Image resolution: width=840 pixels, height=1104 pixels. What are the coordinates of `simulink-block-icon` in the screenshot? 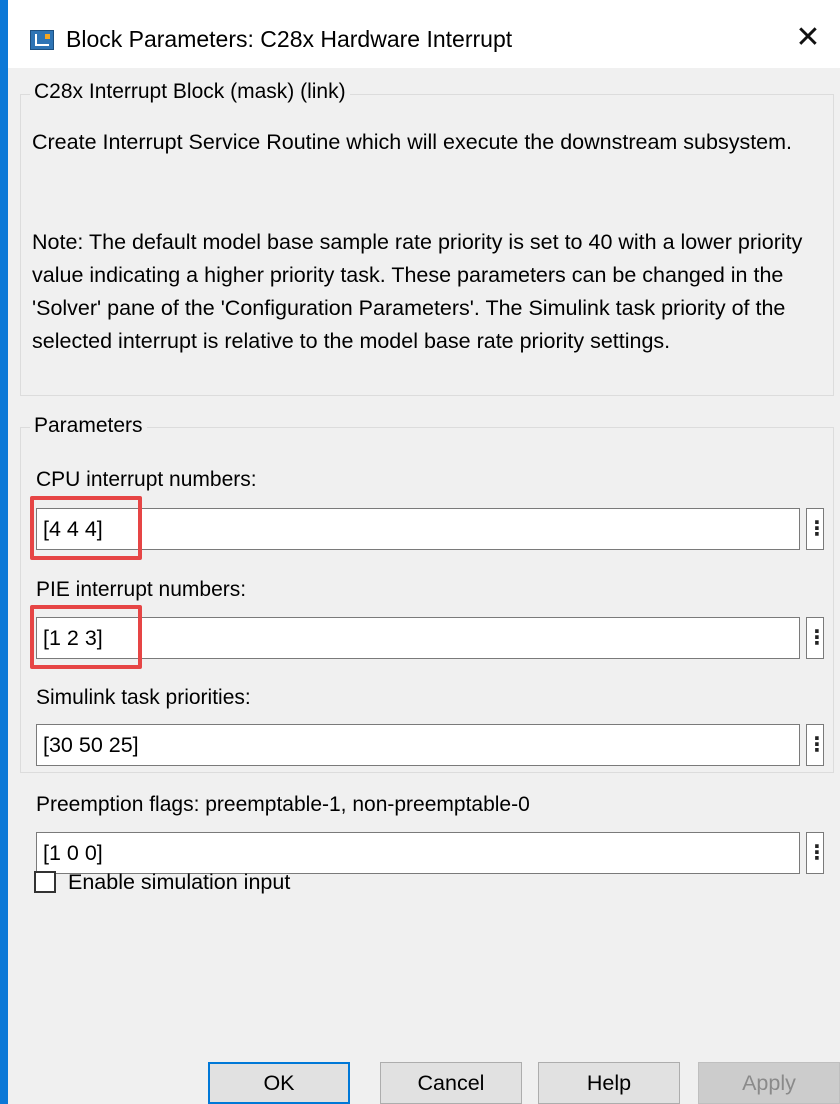 It's located at (42, 40).